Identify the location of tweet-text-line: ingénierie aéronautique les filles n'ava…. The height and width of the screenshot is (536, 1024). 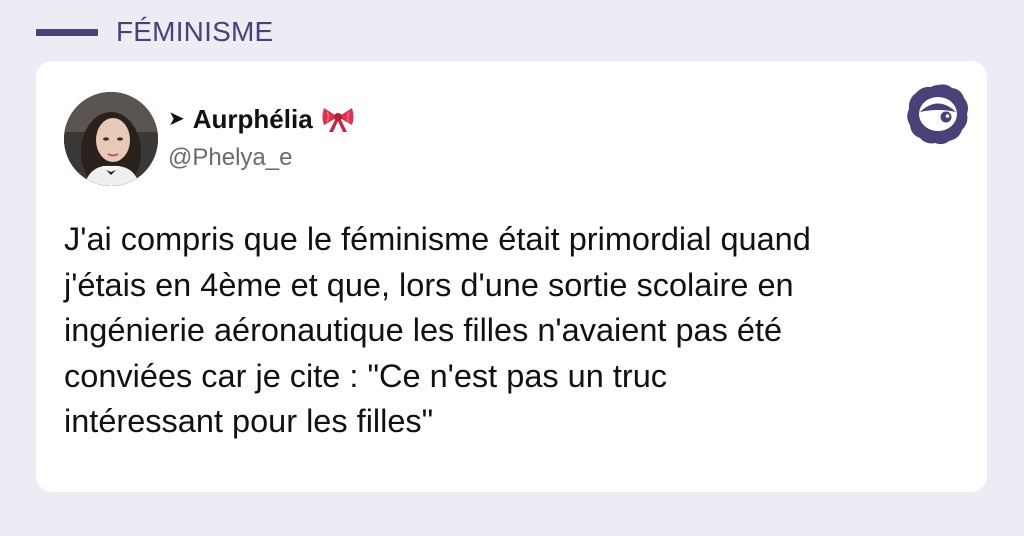
(423, 330).